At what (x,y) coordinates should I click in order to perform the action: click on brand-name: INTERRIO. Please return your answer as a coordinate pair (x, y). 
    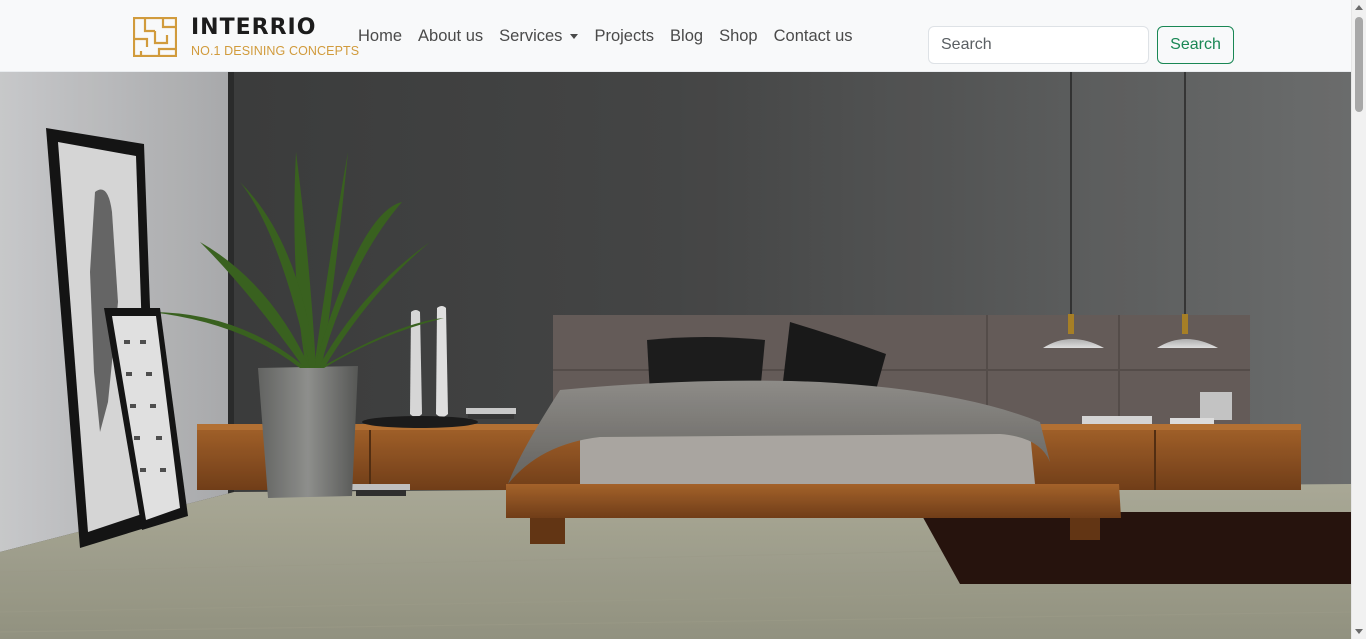
    Looking at the image, I should click on (254, 27).